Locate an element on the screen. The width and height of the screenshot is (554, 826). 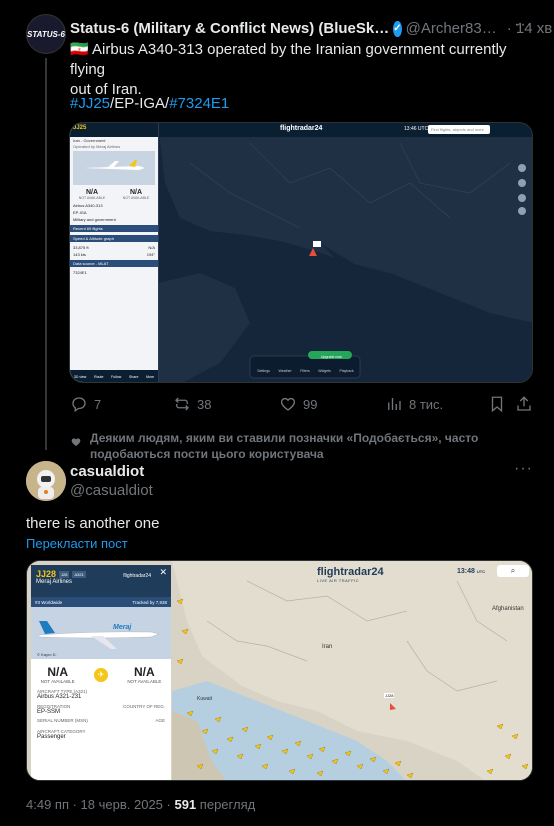
translate-post-link: Перекласти пост is located at coordinates (77, 543).